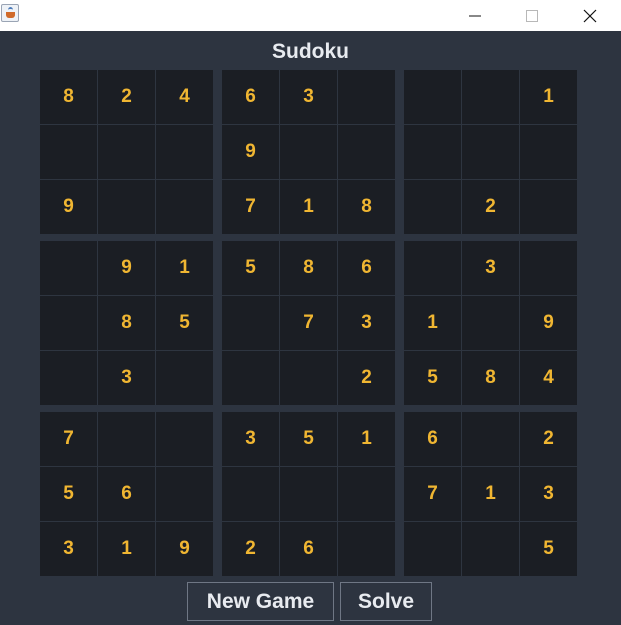  Describe the element at coordinates (366, 439) in the screenshot. I see `sudoku-cell-r7c6: 1` at that location.